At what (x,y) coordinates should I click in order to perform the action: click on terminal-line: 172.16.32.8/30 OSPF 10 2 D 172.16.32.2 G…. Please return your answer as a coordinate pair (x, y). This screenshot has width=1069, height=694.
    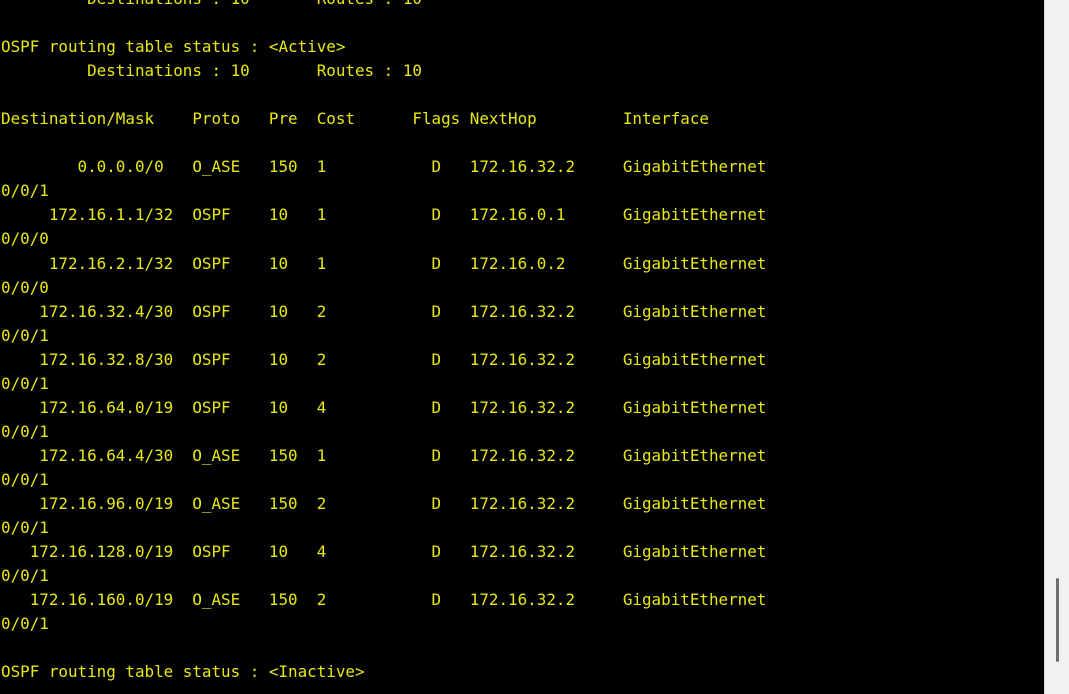
    Looking at the image, I should click on (384, 359).